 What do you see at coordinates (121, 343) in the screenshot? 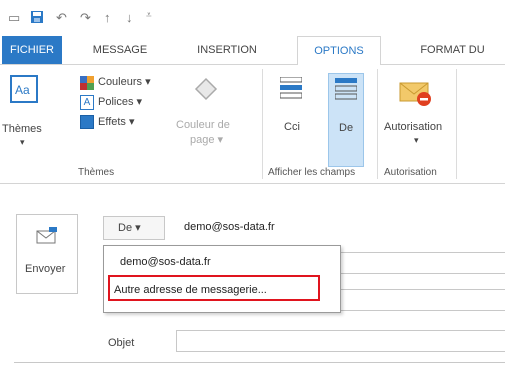
I see `subject-label: Objet` at bounding box center [121, 343].